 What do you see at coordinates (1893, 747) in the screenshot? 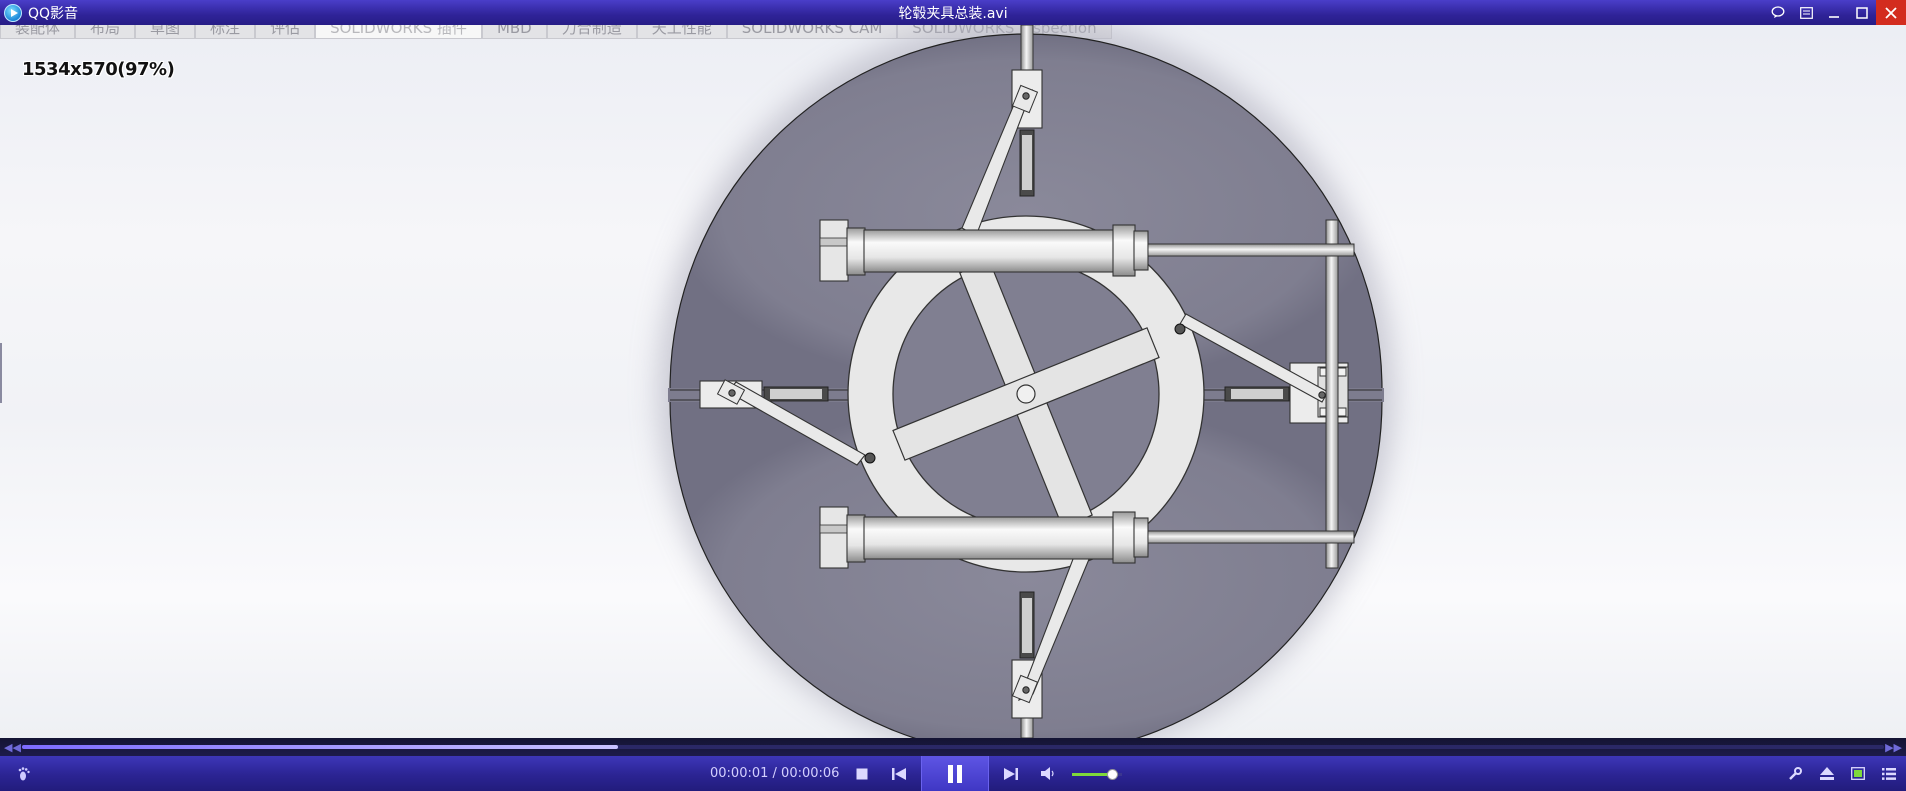
I see `seek-forward-icon: ▶▶` at bounding box center [1893, 747].